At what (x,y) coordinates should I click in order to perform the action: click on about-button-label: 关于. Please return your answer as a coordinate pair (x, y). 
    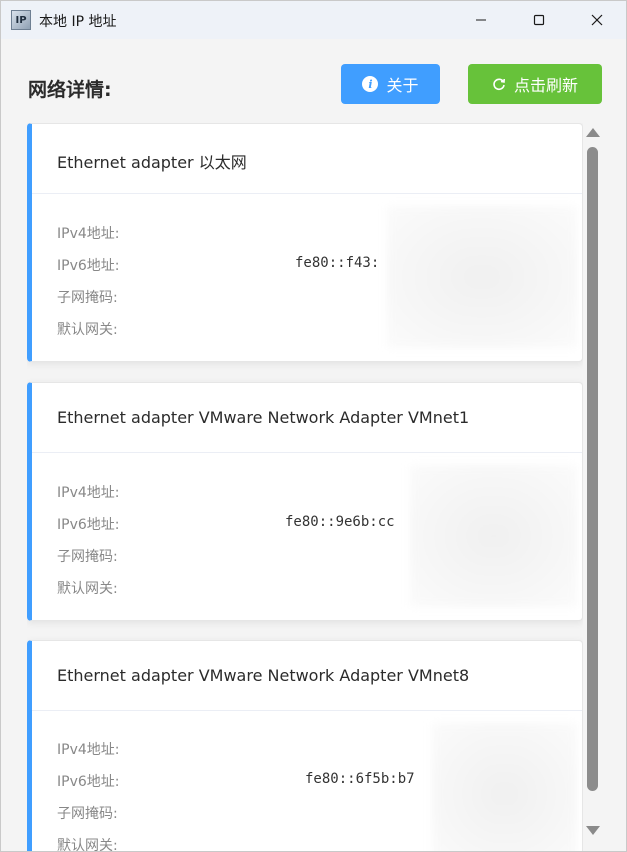
    Looking at the image, I should click on (402, 85).